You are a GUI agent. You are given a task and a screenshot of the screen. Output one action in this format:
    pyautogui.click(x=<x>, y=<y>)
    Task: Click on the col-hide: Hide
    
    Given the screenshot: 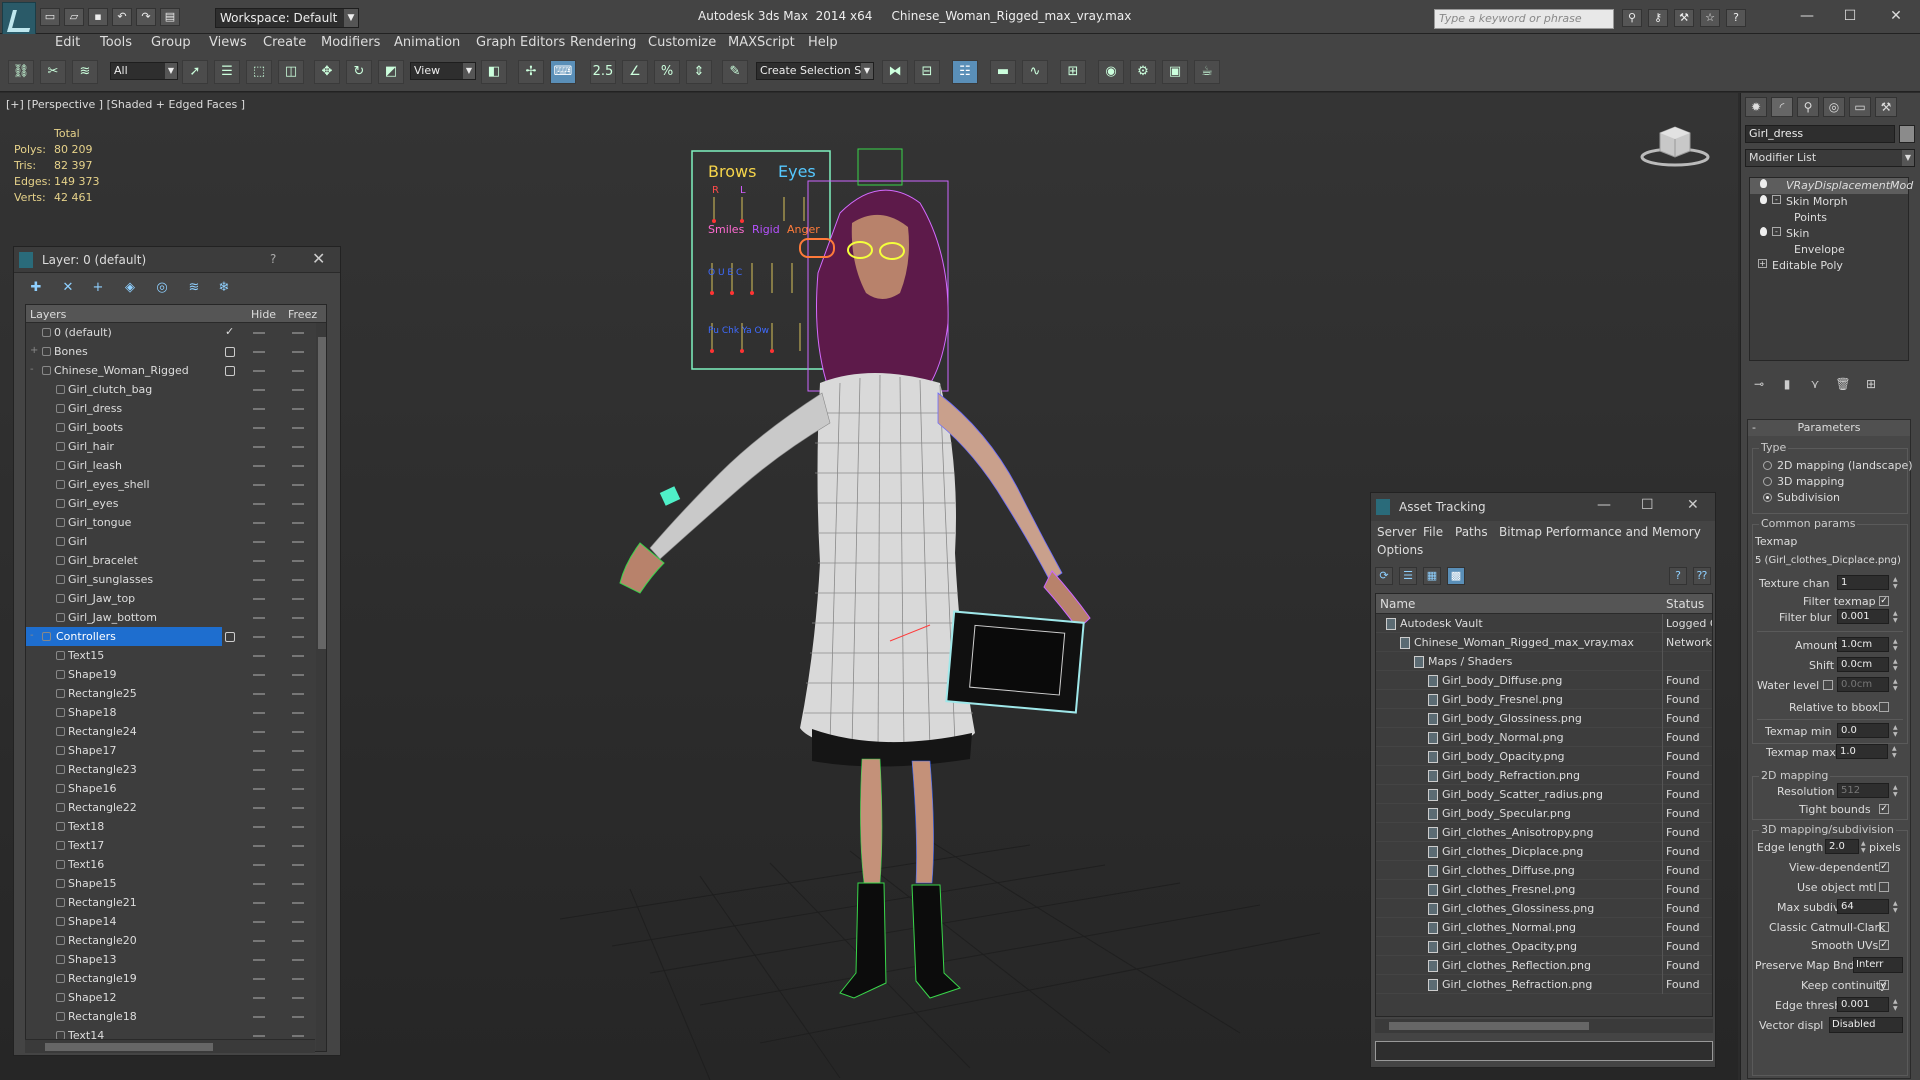 What is the action you would take?
    pyautogui.click(x=263, y=314)
    